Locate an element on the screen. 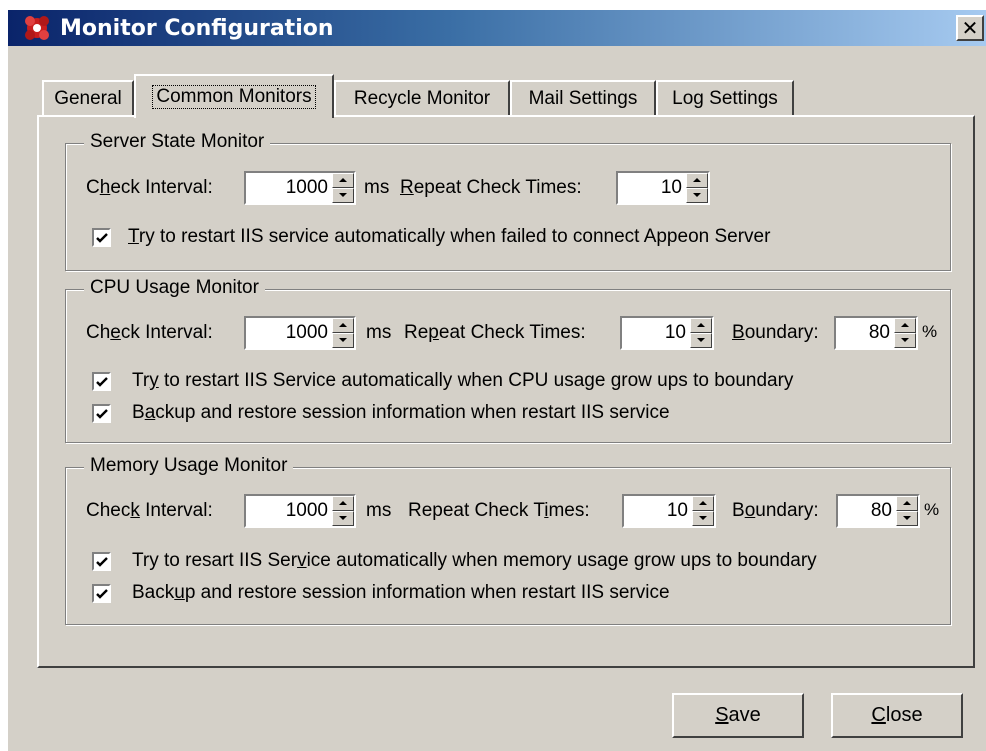 The image size is (986, 751). memory-boundary-value: 80 is located at coordinates (881, 510).